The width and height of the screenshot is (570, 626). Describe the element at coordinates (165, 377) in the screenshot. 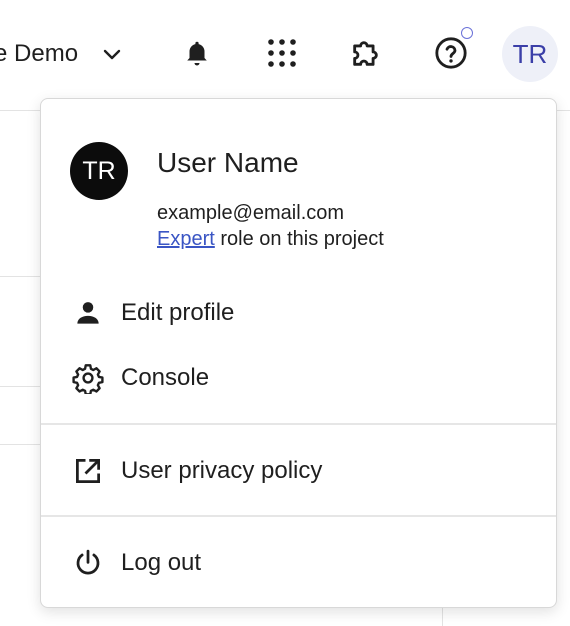

I see `console-label: Console` at that location.